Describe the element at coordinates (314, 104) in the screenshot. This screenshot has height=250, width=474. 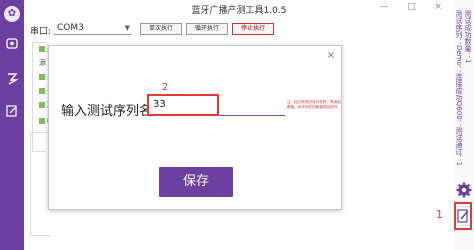
I see `hint-text: 注：如已有测试序列名称，再添加覆盖。如不存在则新建测试序列` at that location.